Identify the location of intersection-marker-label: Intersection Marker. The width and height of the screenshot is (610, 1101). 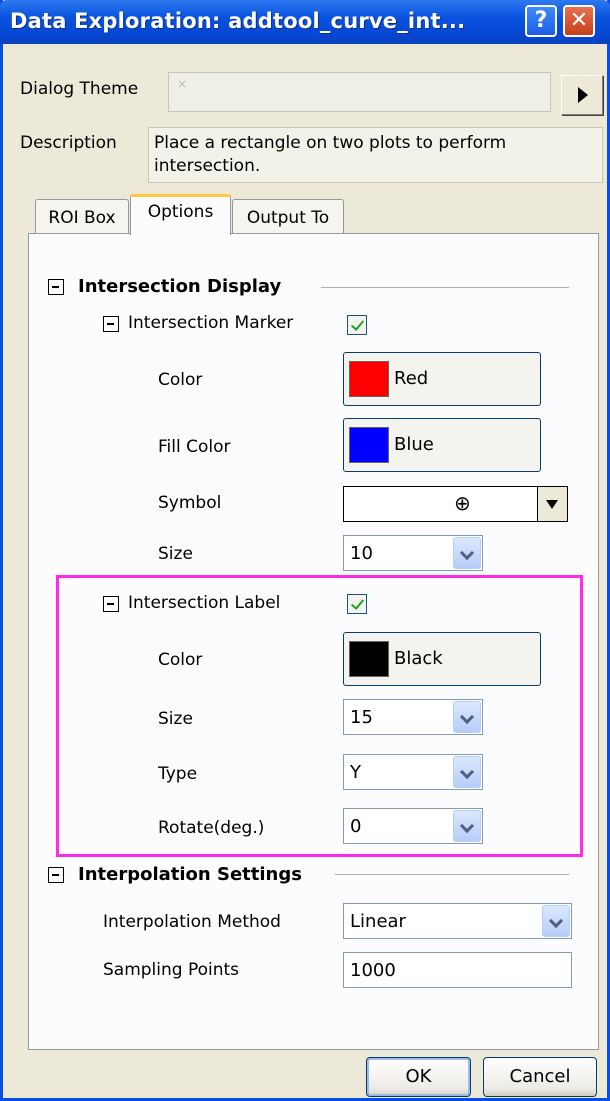
(211, 323).